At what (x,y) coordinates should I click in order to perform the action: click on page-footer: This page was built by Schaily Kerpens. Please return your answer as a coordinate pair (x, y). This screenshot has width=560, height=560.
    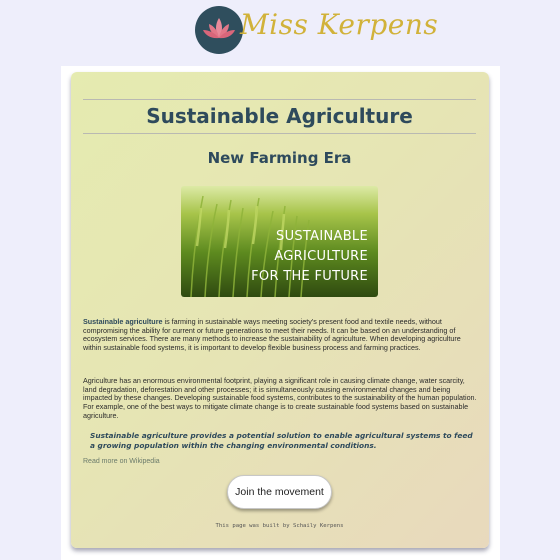
    Looking at the image, I should click on (279, 526).